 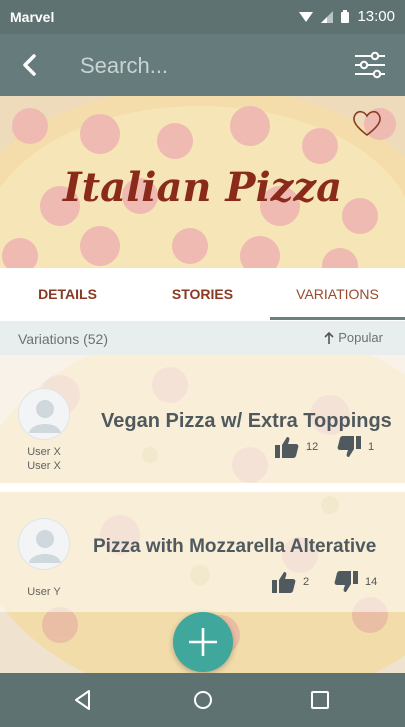 What do you see at coordinates (306, 16) in the screenshot?
I see `wifi-icon` at bounding box center [306, 16].